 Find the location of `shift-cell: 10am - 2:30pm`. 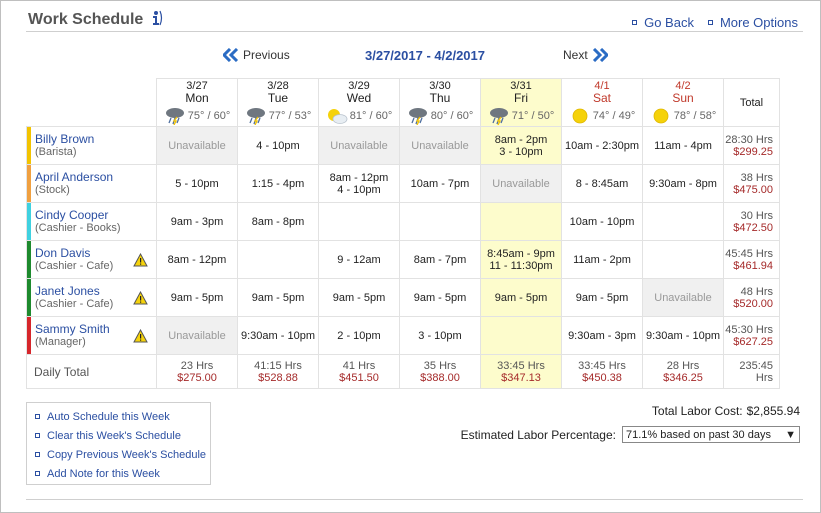

shift-cell: 10am - 2:30pm is located at coordinates (602, 145).